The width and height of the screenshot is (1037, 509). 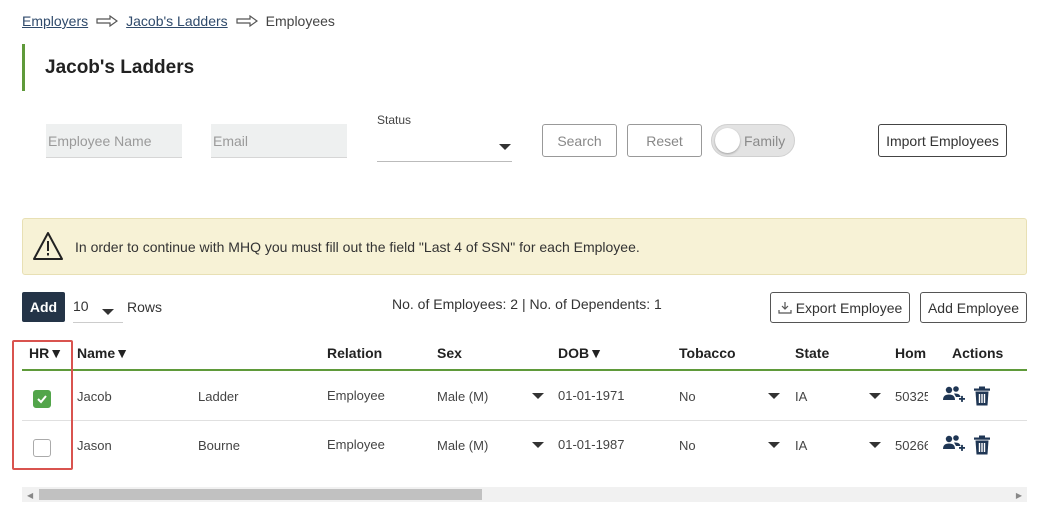 I want to click on column-header-sex: Sex, so click(x=449, y=353).